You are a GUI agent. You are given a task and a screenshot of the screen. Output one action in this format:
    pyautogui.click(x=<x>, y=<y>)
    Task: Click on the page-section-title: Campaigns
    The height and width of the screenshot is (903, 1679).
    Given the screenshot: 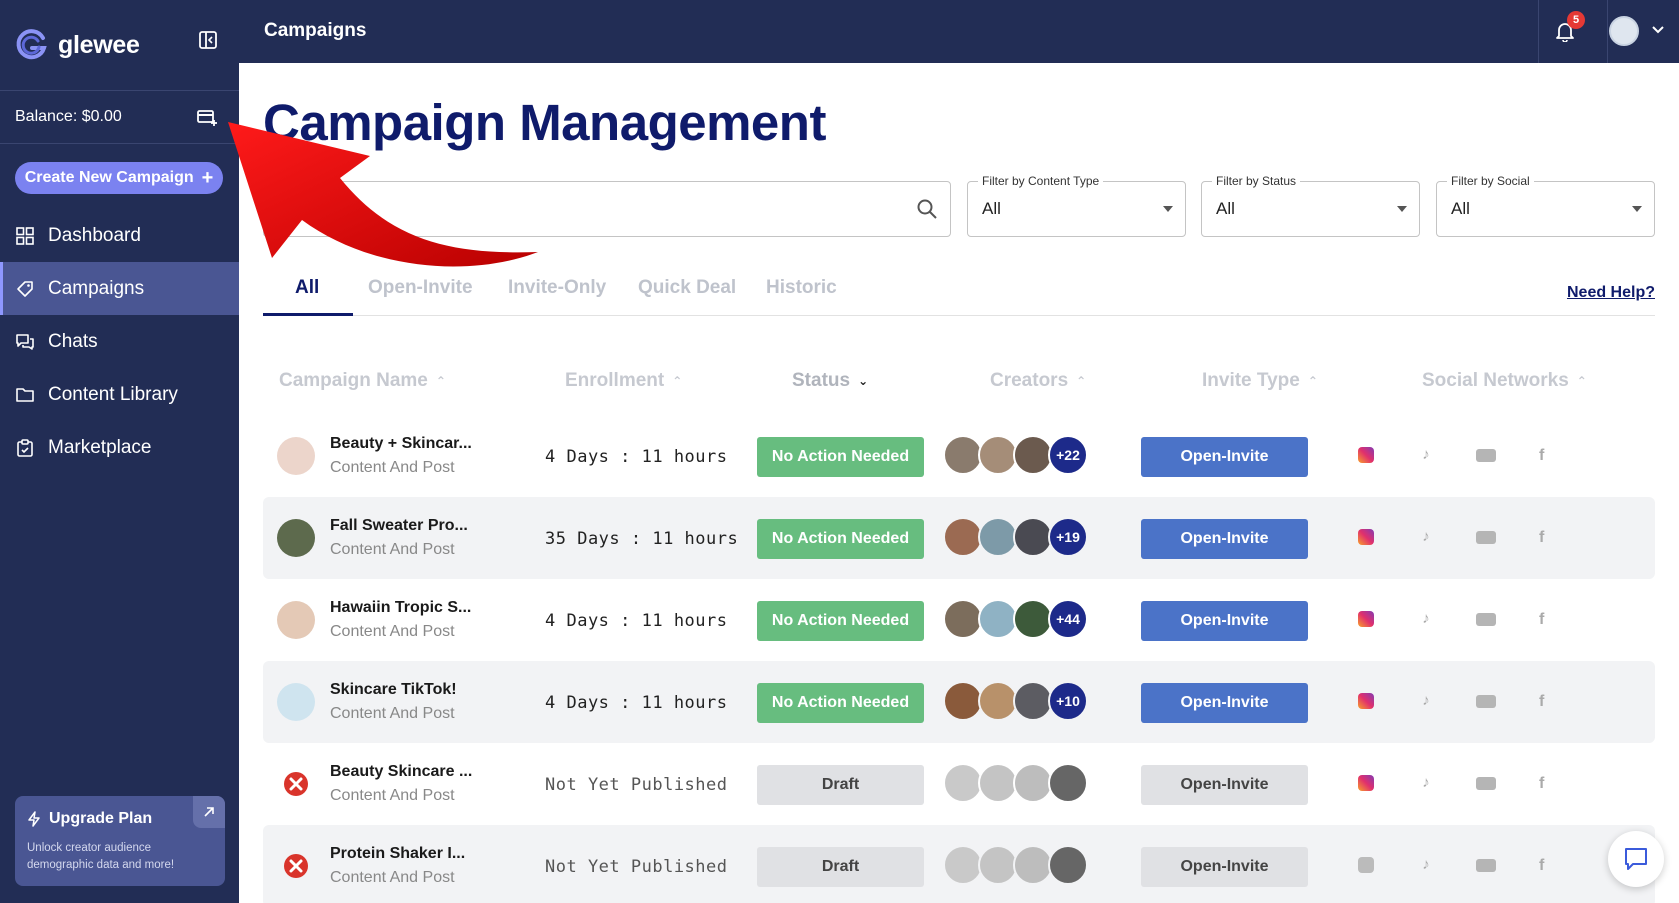 What is the action you would take?
    pyautogui.click(x=315, y=30)
    